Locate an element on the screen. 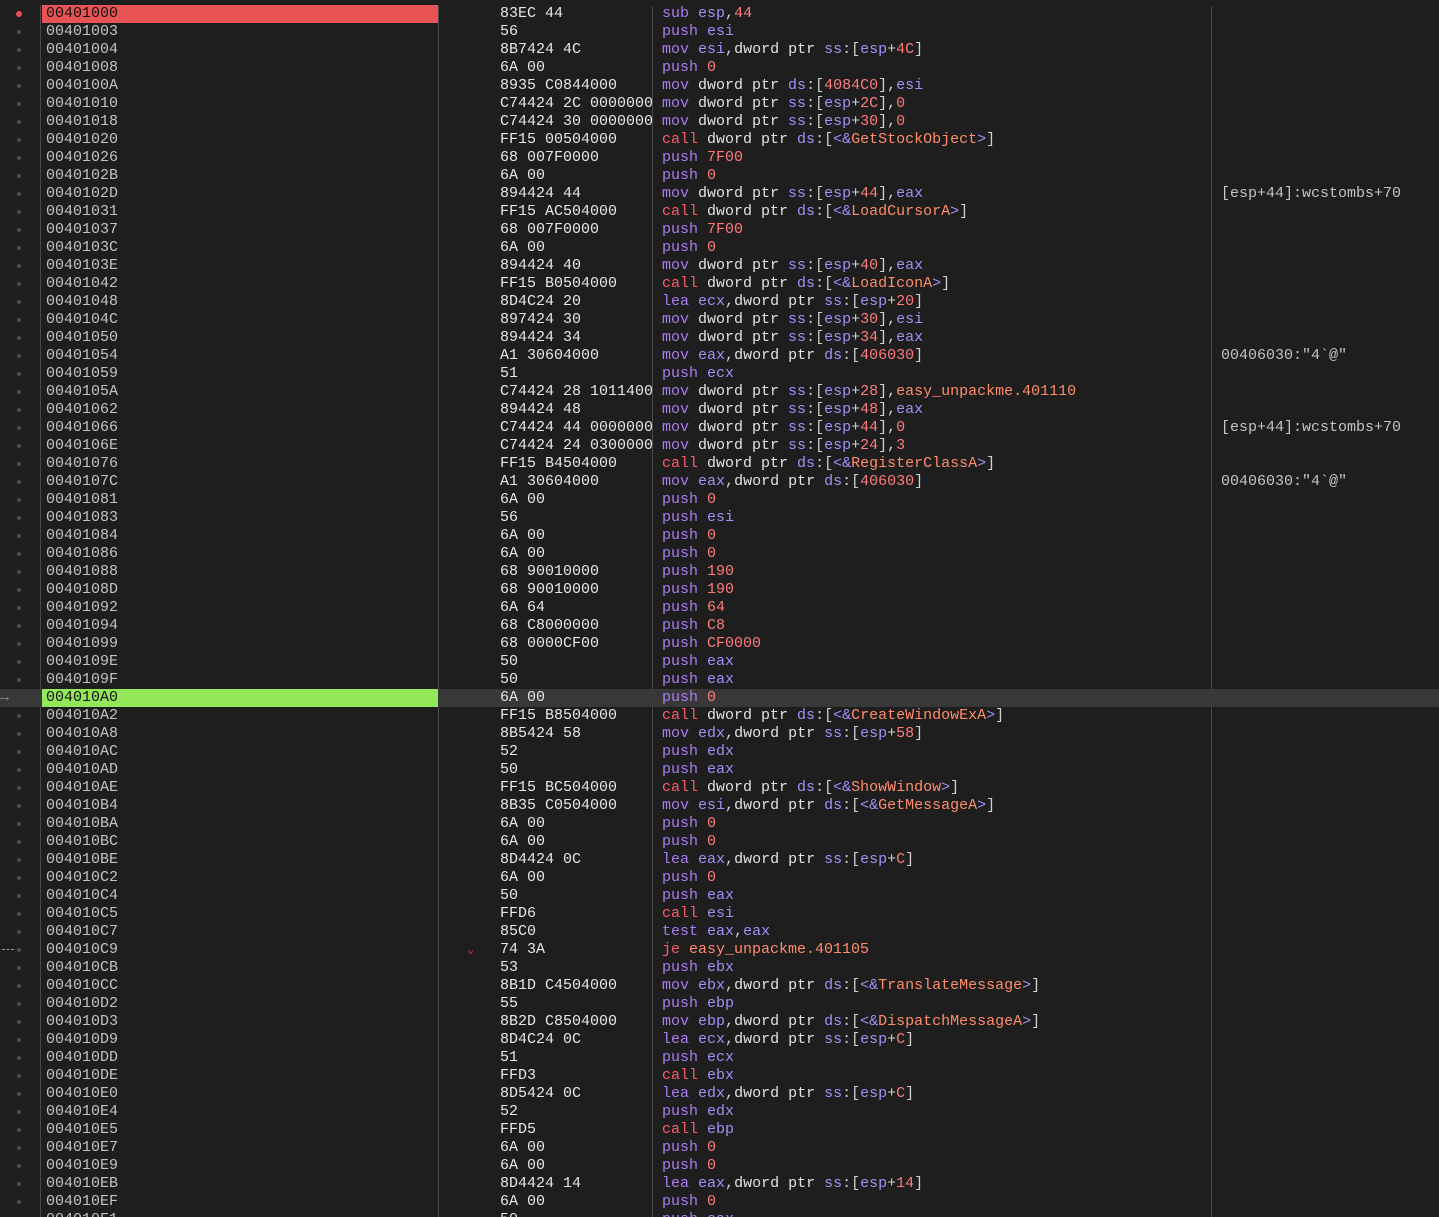  instruction-address: 00401083 is located at coordinates (240, 518).